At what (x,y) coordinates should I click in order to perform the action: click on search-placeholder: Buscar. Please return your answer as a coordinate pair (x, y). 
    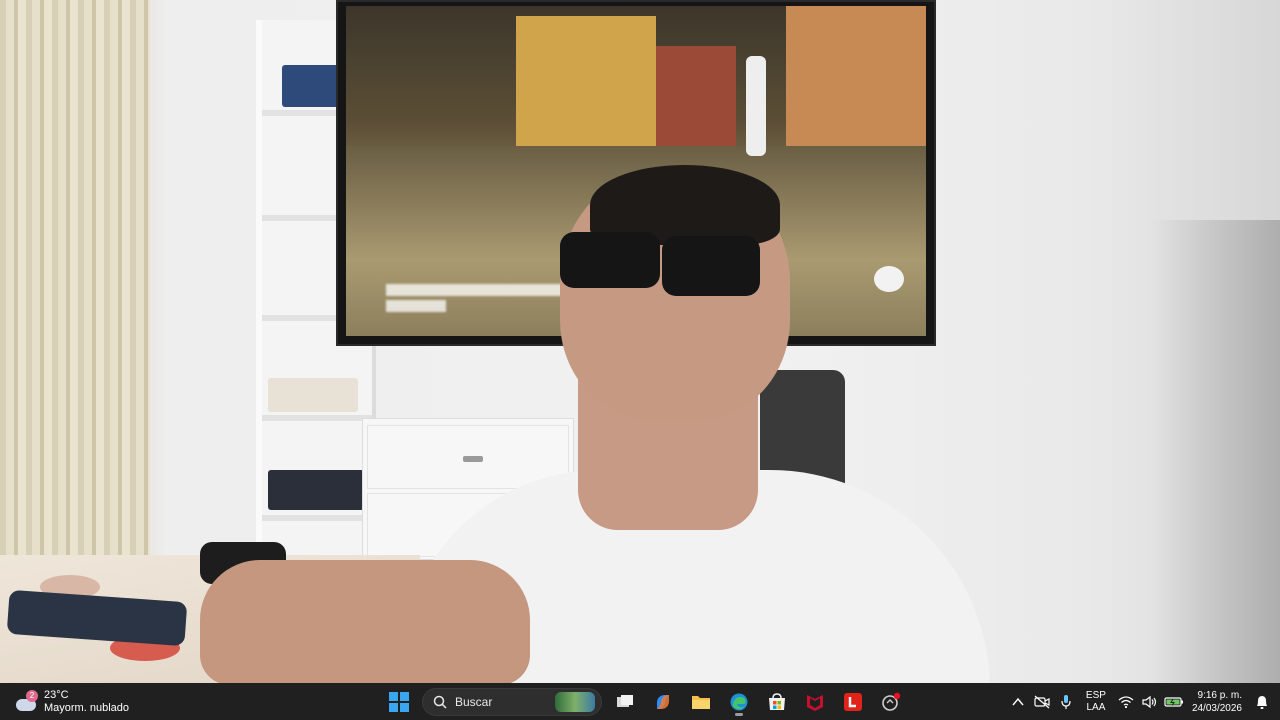
    Looking at the image, I should click on (474, 701).